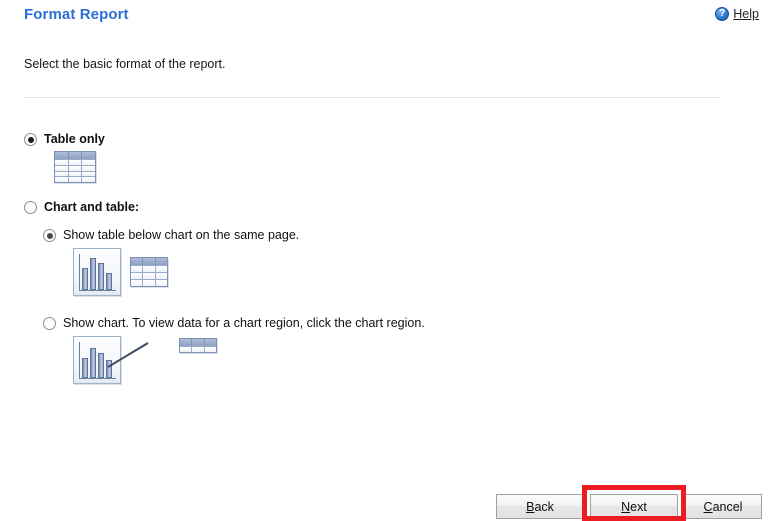 Image resolution: width=777 pixels, height=521 pixels. I want to click on radio-table-only, so click(30, 139).